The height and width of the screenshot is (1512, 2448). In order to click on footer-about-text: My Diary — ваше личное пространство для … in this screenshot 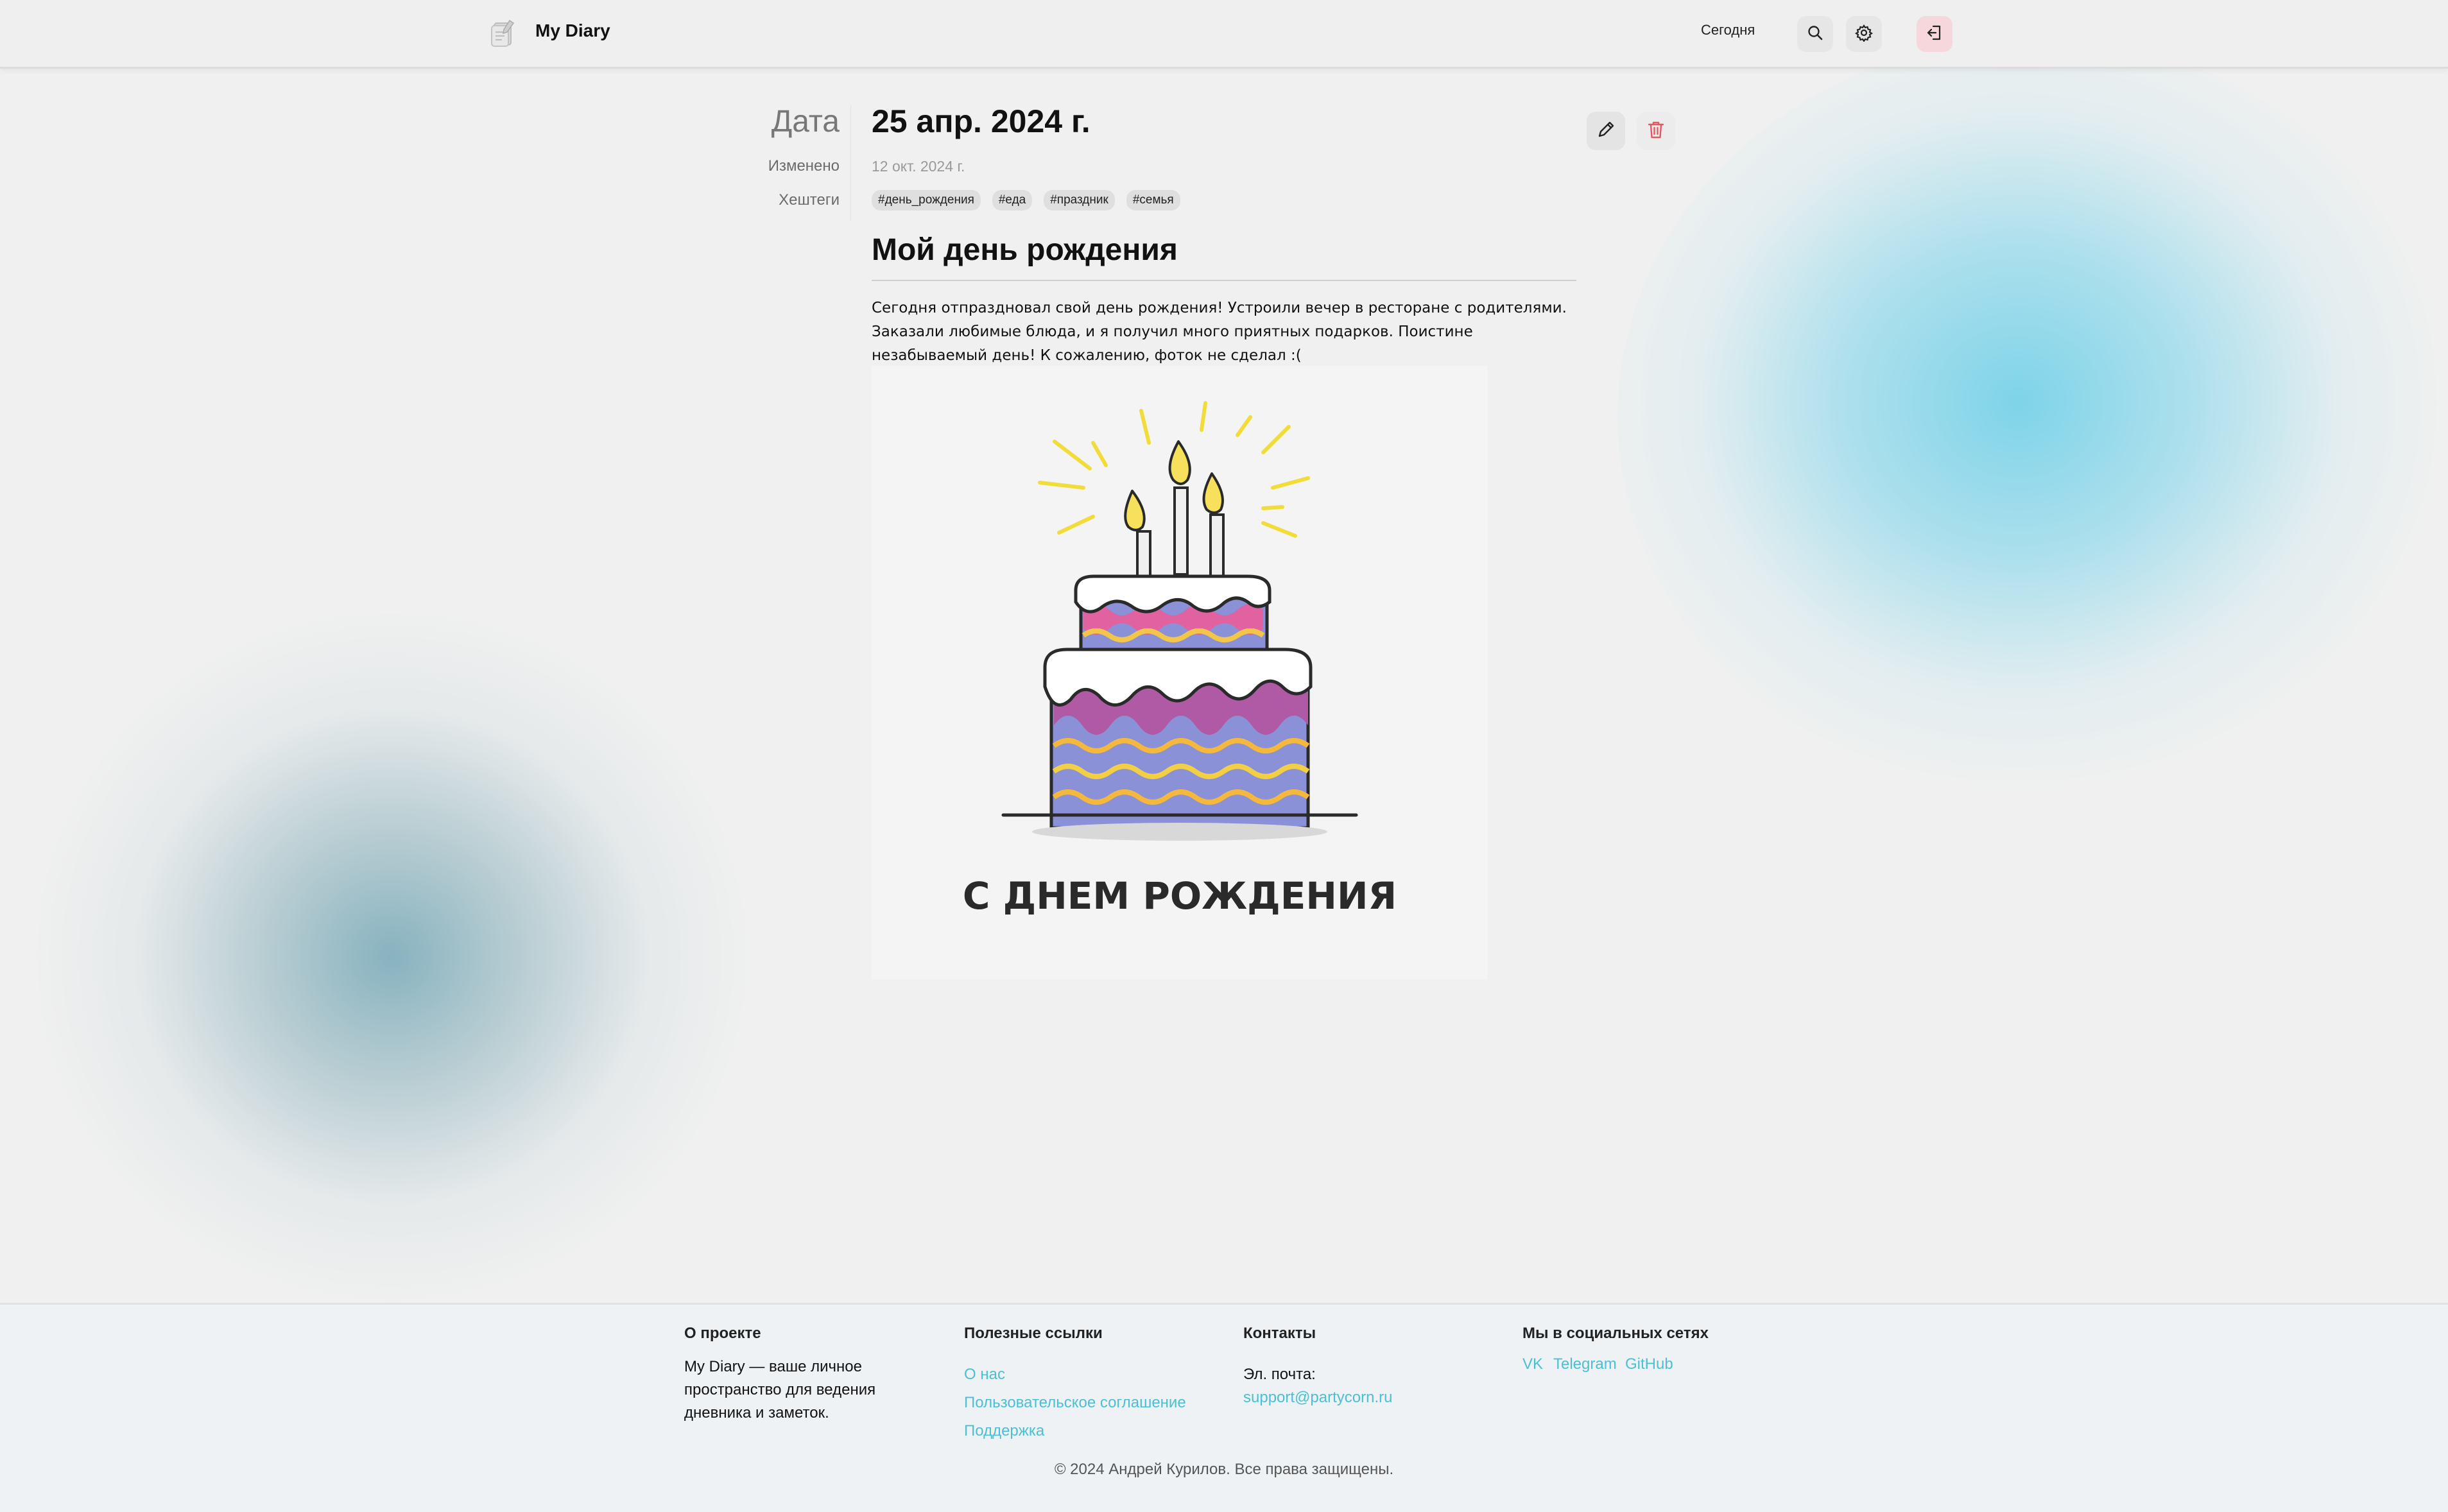, I will do `click(780, 1390)`.